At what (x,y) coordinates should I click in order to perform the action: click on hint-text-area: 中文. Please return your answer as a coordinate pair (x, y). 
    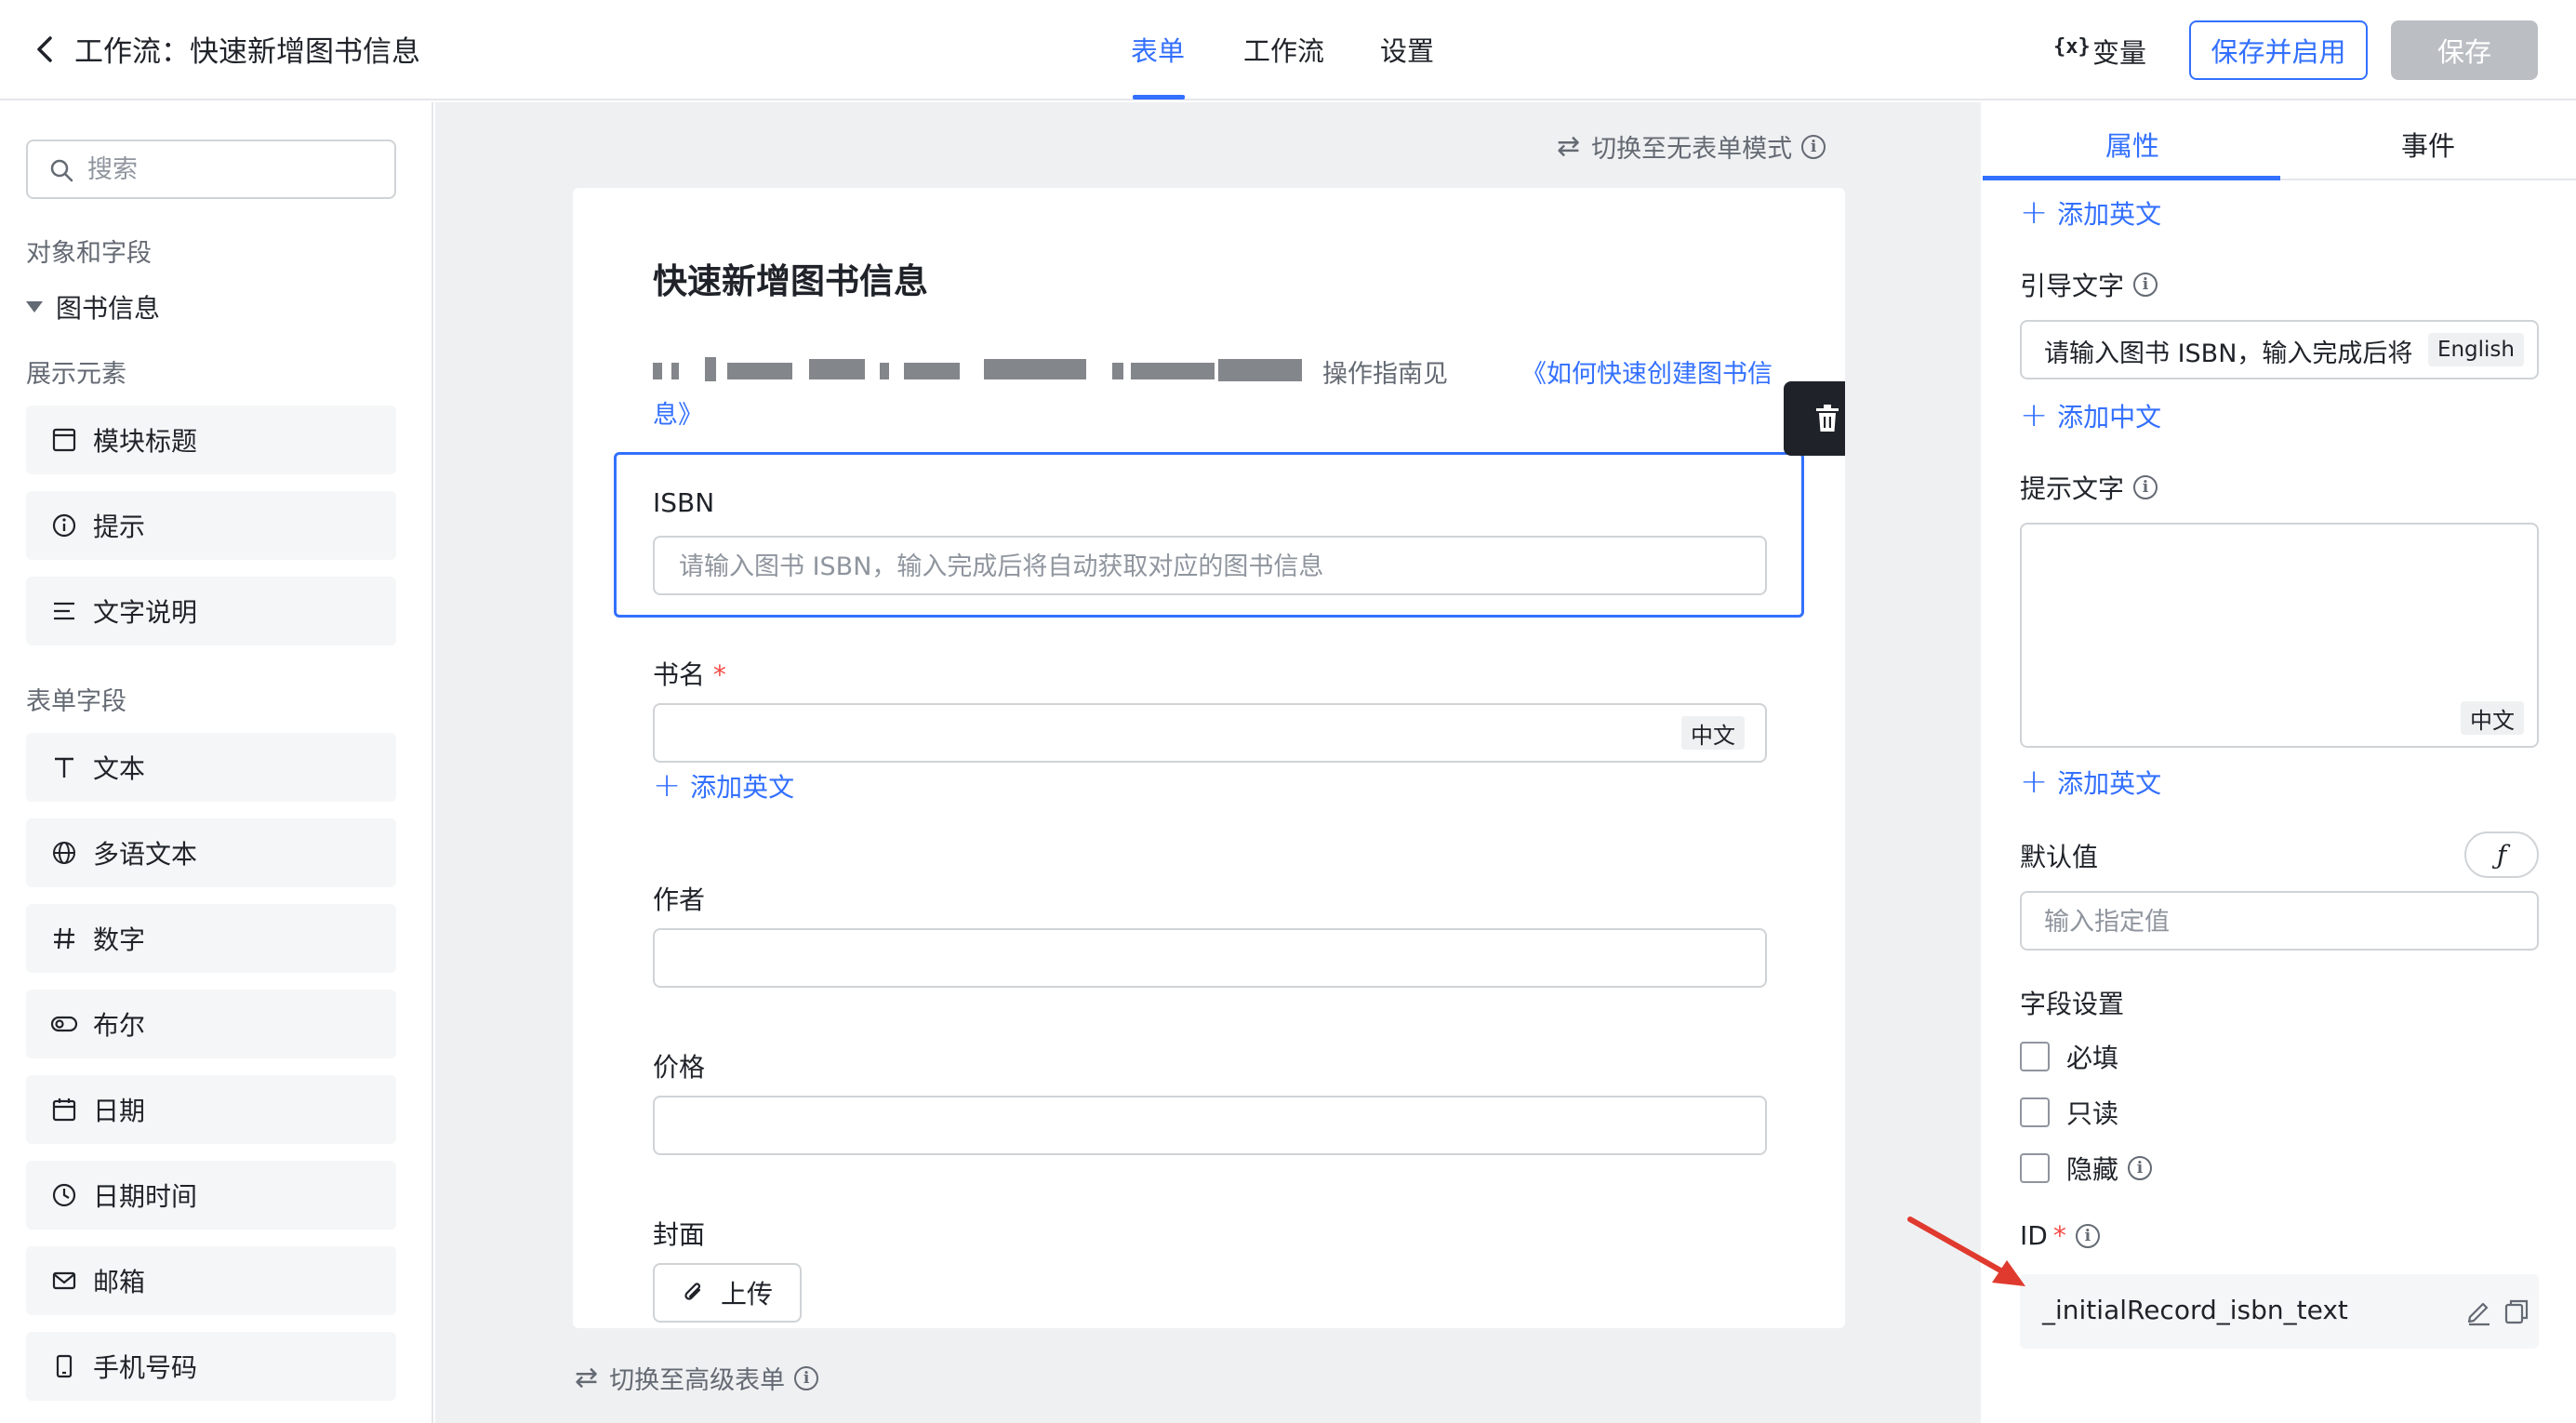
    Looking at the image, I should click on (2279, 636).